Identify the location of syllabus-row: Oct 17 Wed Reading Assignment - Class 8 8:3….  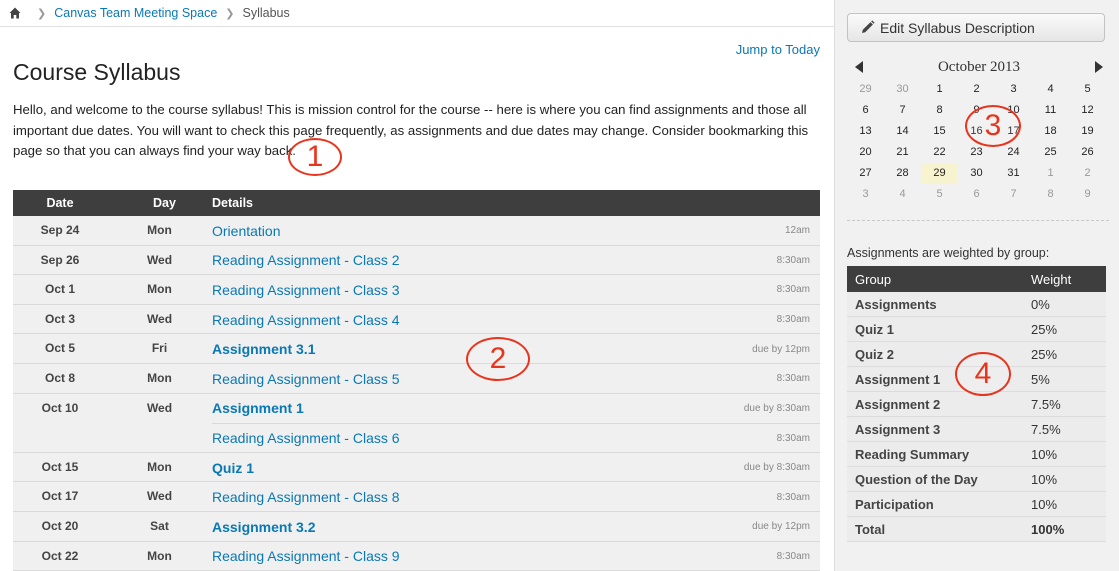
(416, 497).